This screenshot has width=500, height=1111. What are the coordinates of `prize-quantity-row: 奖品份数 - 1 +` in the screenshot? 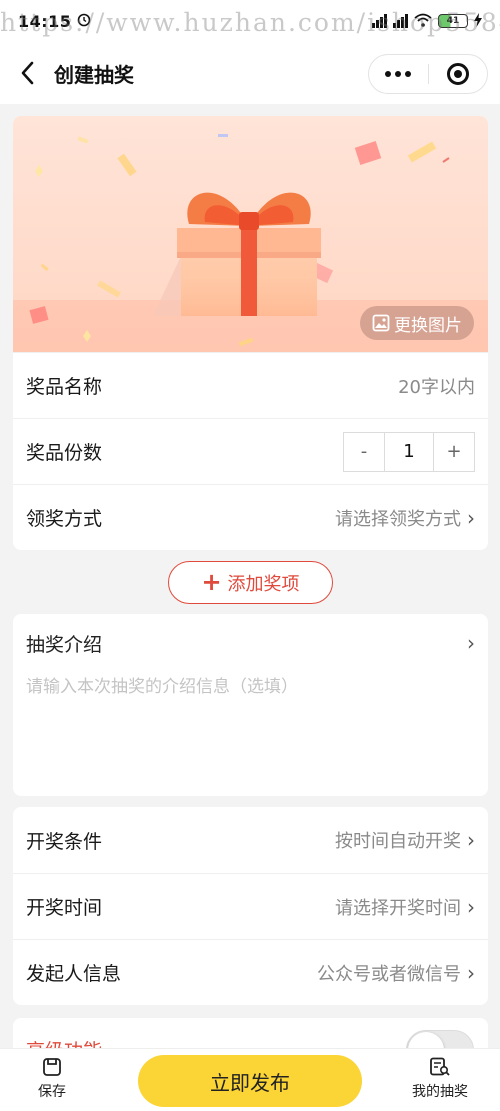 It's located at (250, 451).